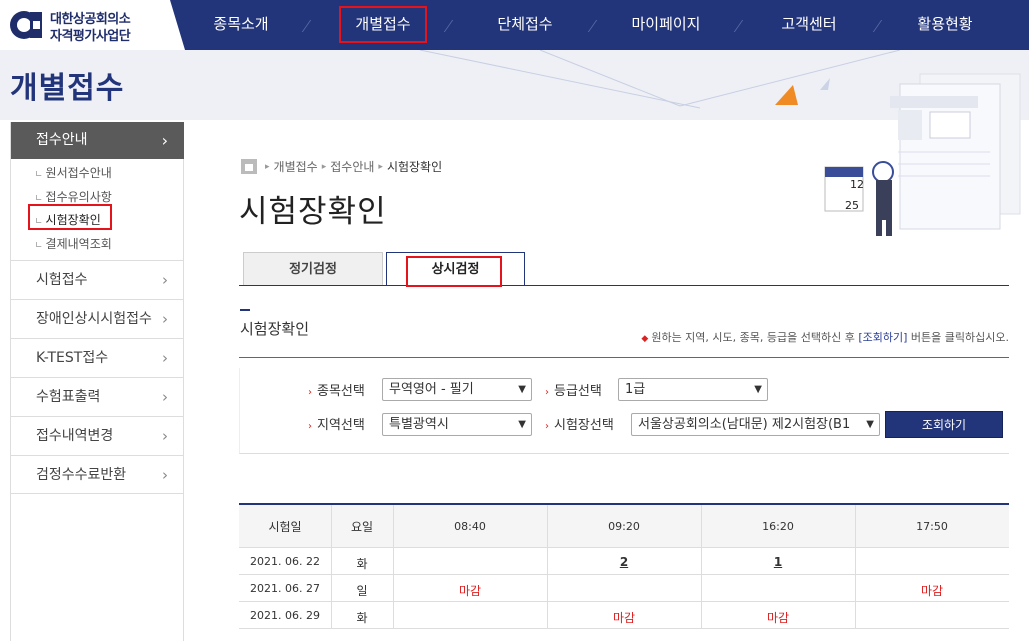 The image size is (1029, 641). I want to click on section-divider, so click(624, 357).